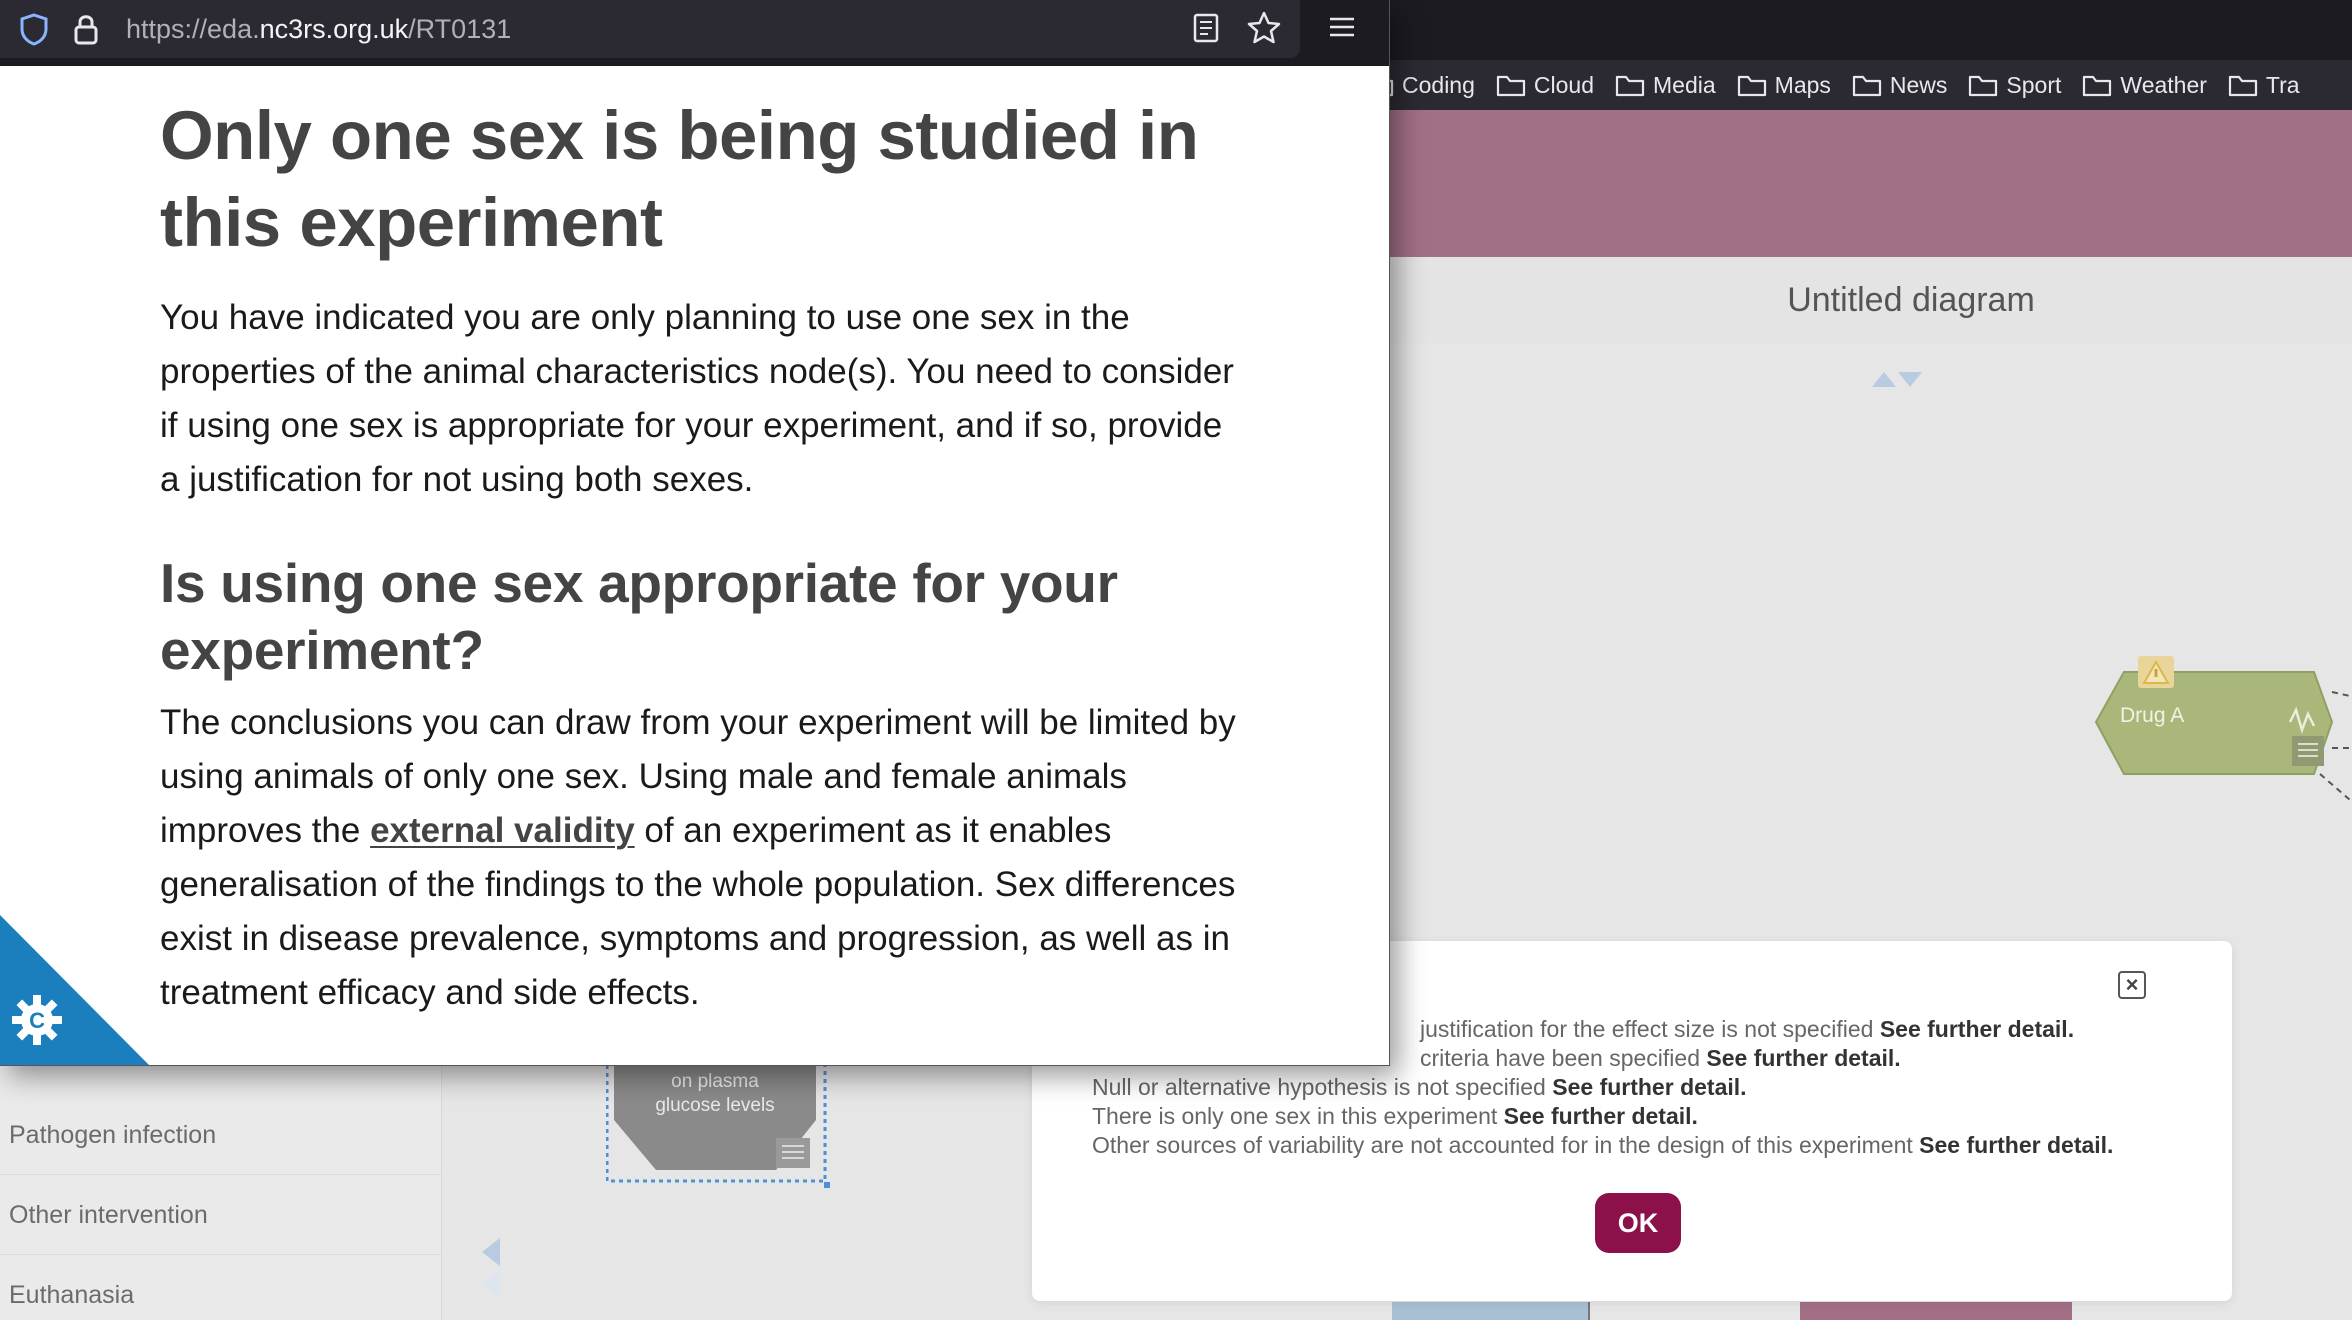 Image resolution: width=2352 pixels, height=1320 pixels. What do you see at coordinates (715, 1105) in the screenshot?
I see `outcome-node-label-line2: glucose levels` at bounding box center [715, 1105].